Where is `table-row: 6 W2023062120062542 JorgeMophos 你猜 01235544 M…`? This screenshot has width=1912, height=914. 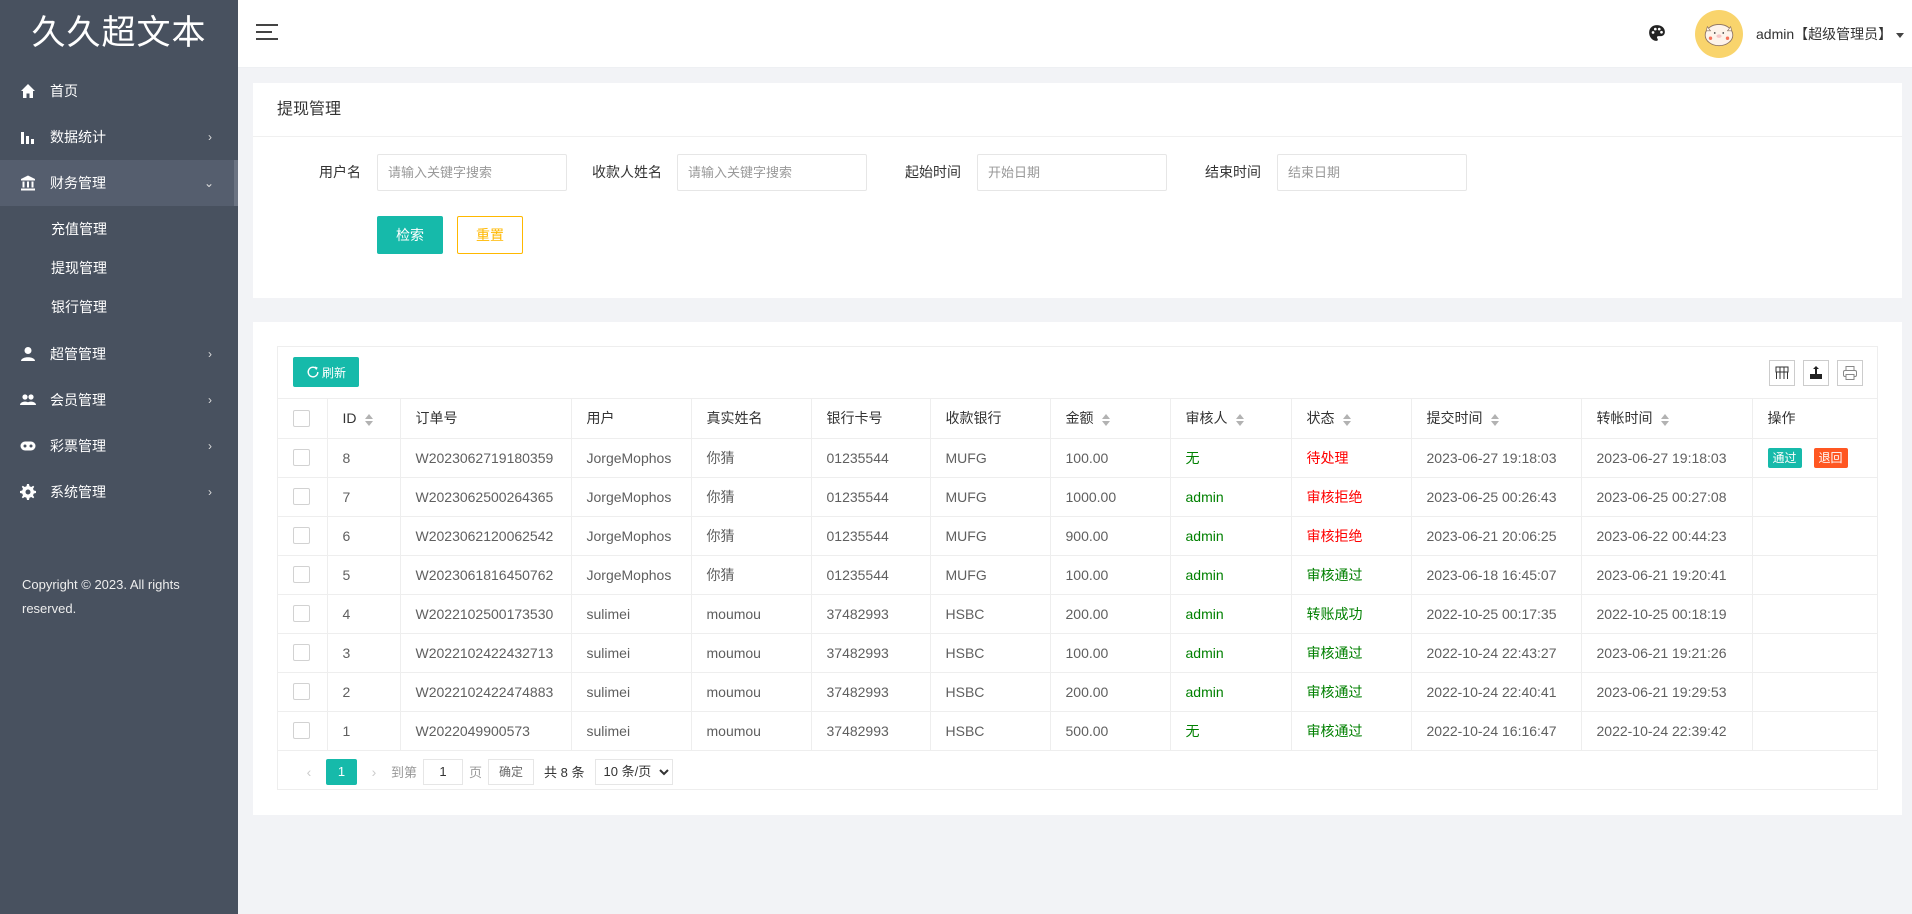
table-row: 6 W2023062120062542 JorgeMophos 你猜 01235544 M… is located at coordinates (1077, 536).